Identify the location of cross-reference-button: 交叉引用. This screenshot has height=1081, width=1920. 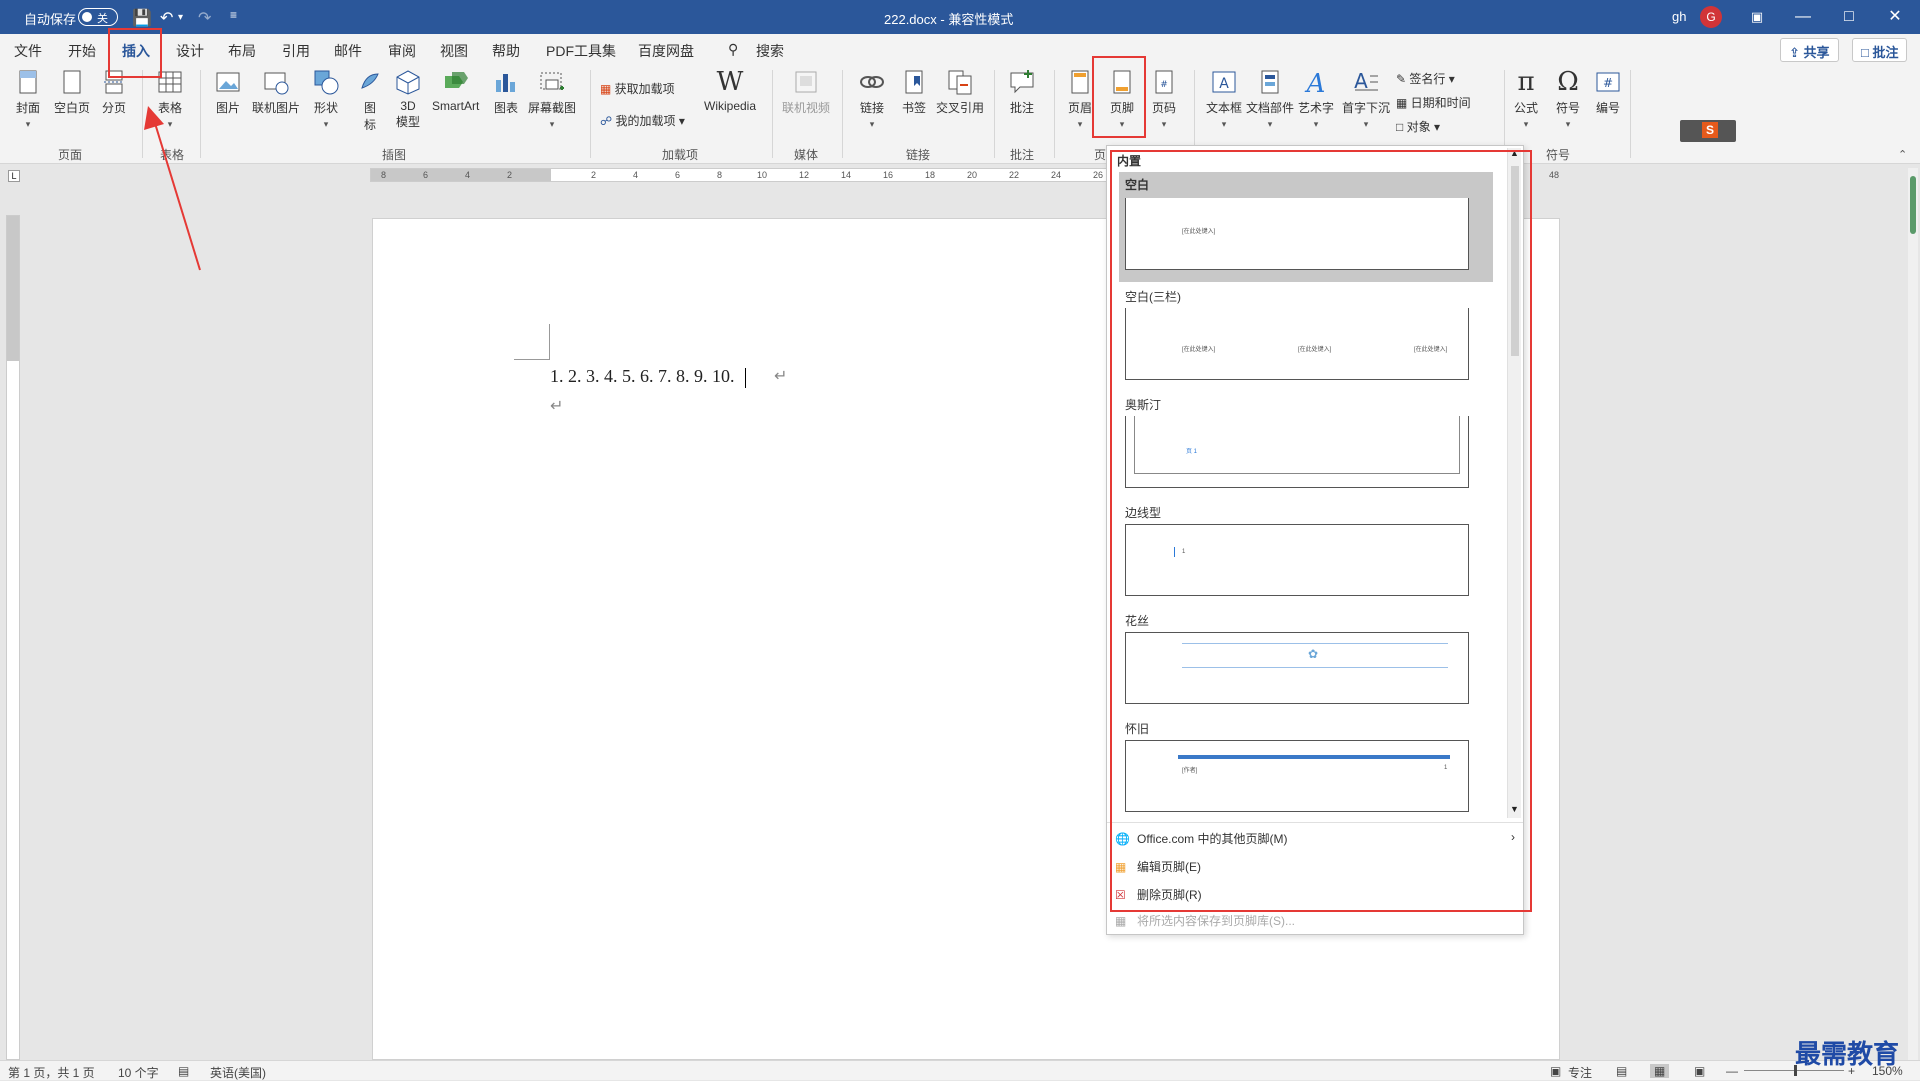
(960, 92).